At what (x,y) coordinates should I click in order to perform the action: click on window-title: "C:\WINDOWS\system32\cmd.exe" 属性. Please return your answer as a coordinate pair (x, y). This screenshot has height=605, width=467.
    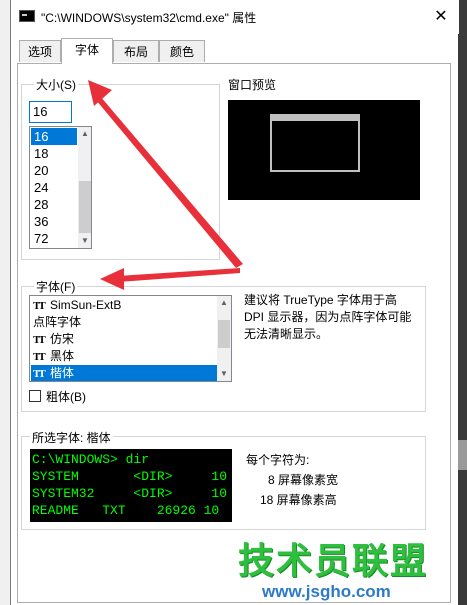
    Looking at the image, I should click on (149, 18).